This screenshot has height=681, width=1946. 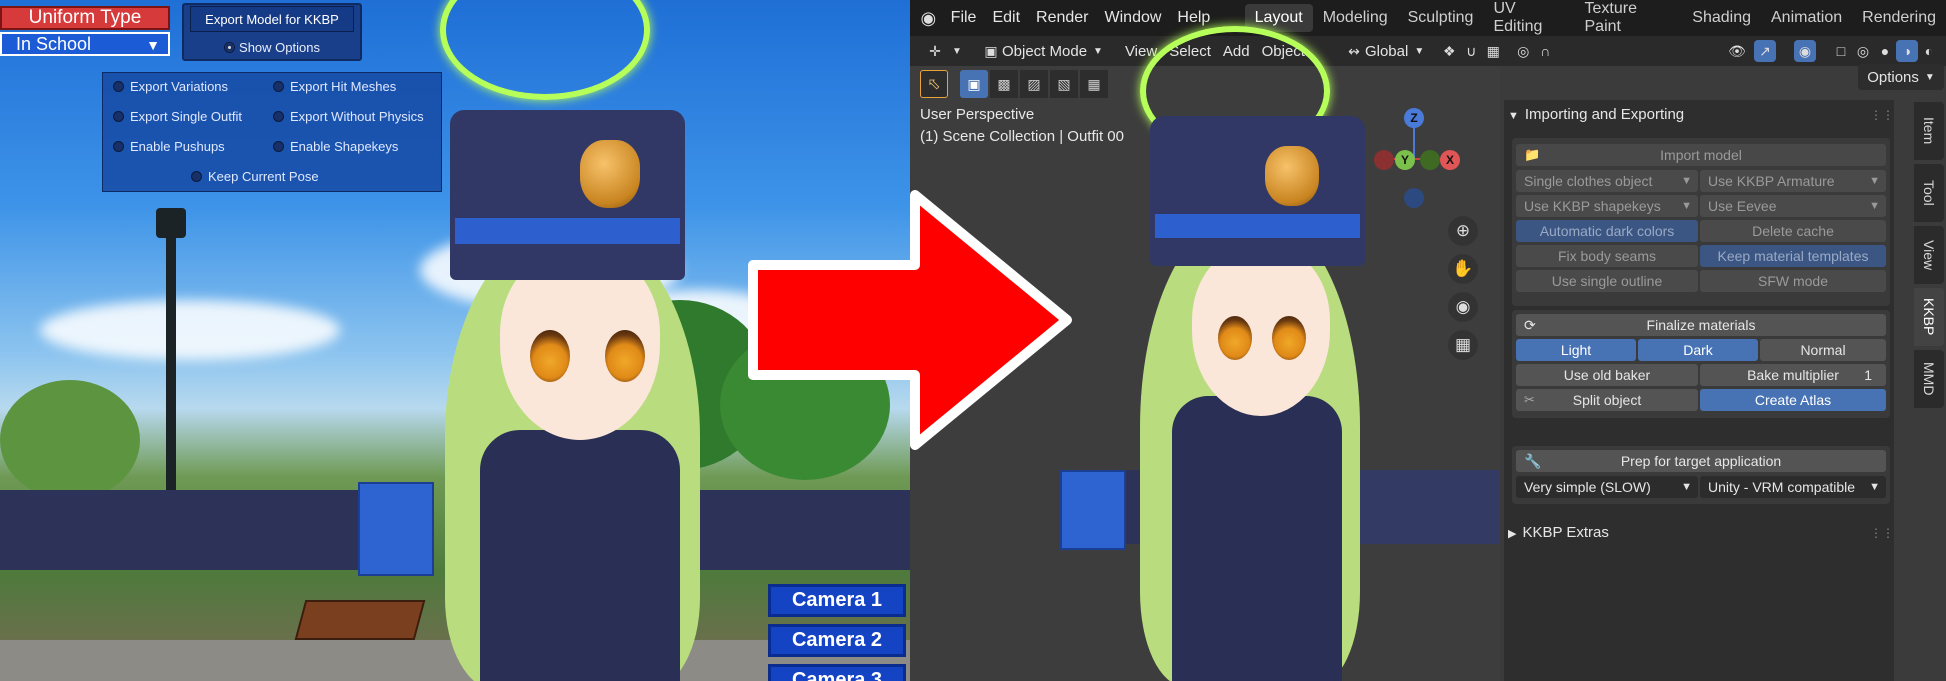 What do you see at coordinates (1907, 51) in the screenshot?
I see `material-shading-icon: ◑` at bounding box center [1907, 51].